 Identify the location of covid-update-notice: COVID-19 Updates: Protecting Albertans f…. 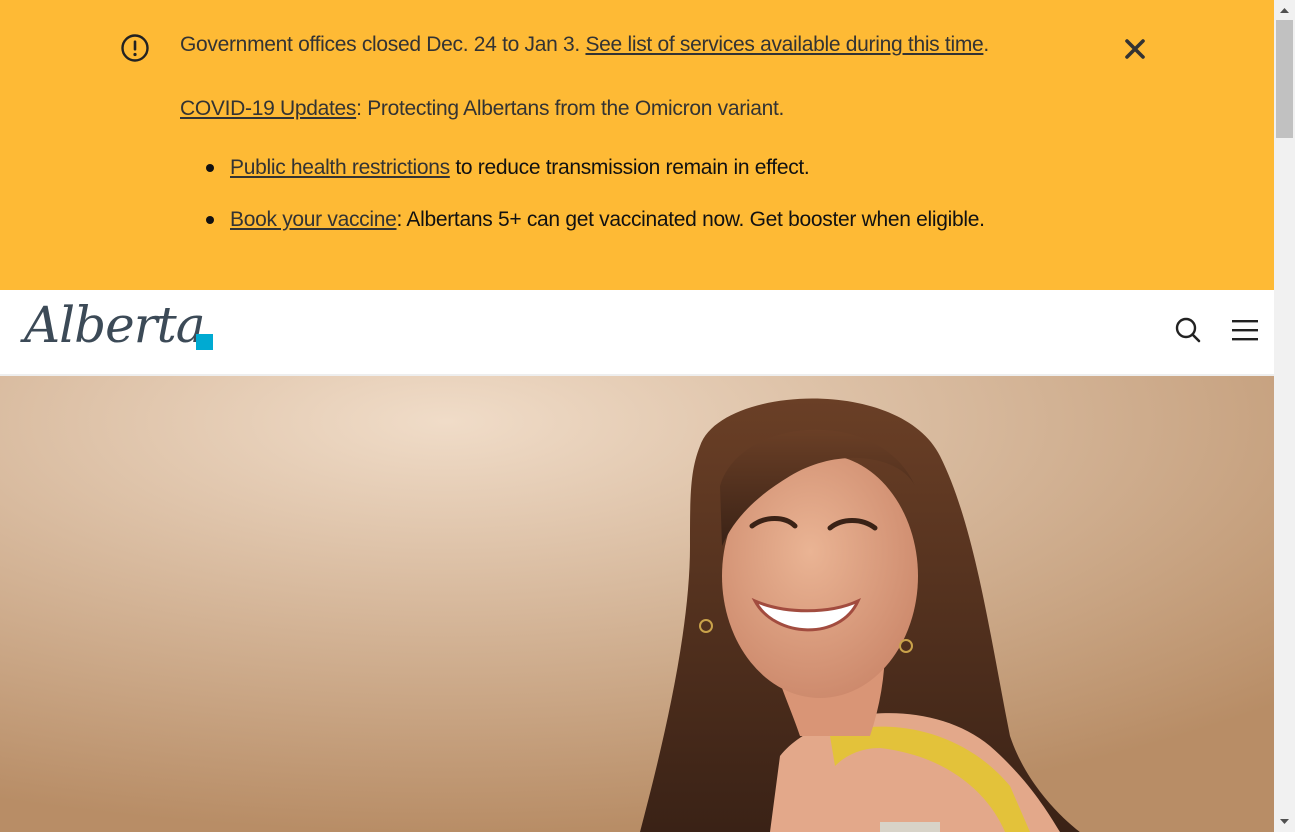
(482, 109).